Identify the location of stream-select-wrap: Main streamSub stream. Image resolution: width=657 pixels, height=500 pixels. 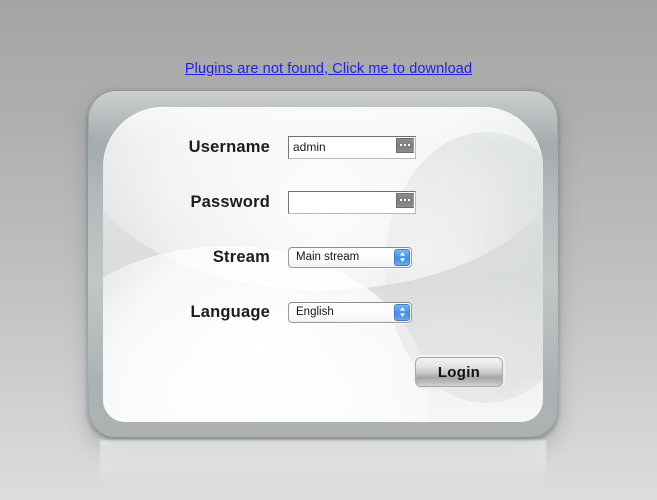
(350, 257).